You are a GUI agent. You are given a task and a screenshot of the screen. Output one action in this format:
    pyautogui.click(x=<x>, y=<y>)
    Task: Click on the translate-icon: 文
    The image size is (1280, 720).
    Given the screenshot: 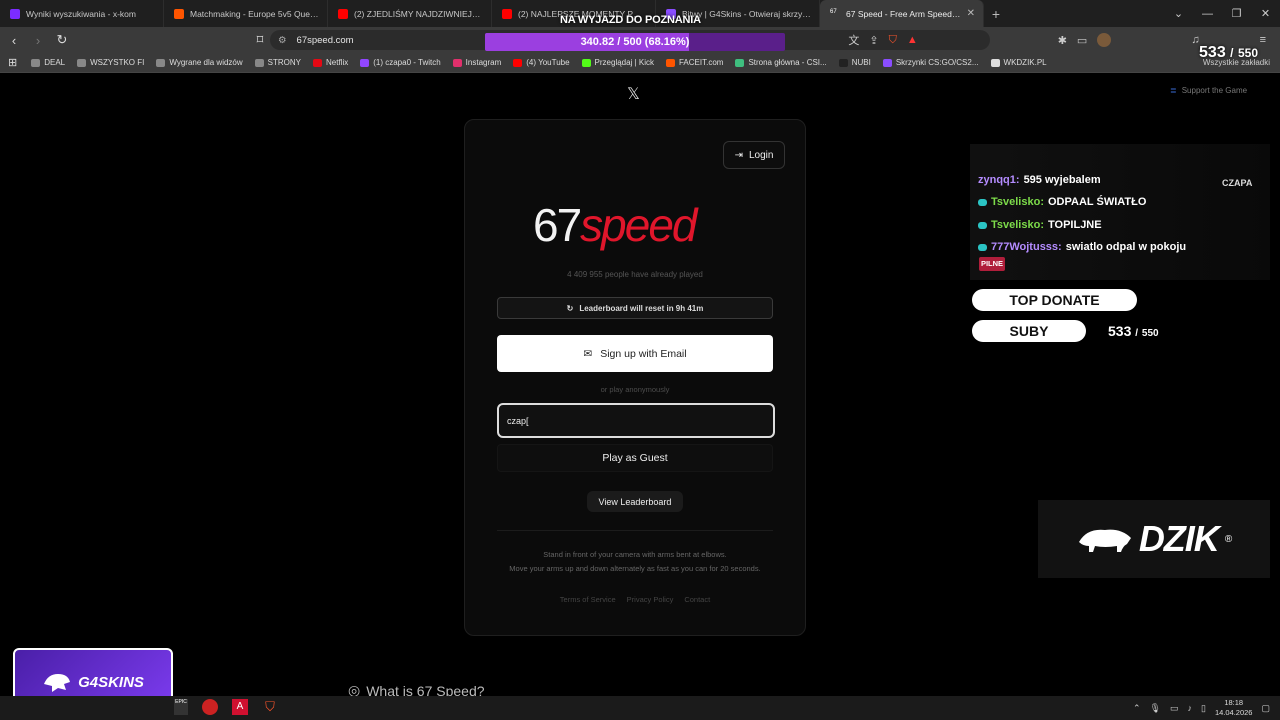 What is the action you would take?
    pyautogui.click(x=853, y=40)
    